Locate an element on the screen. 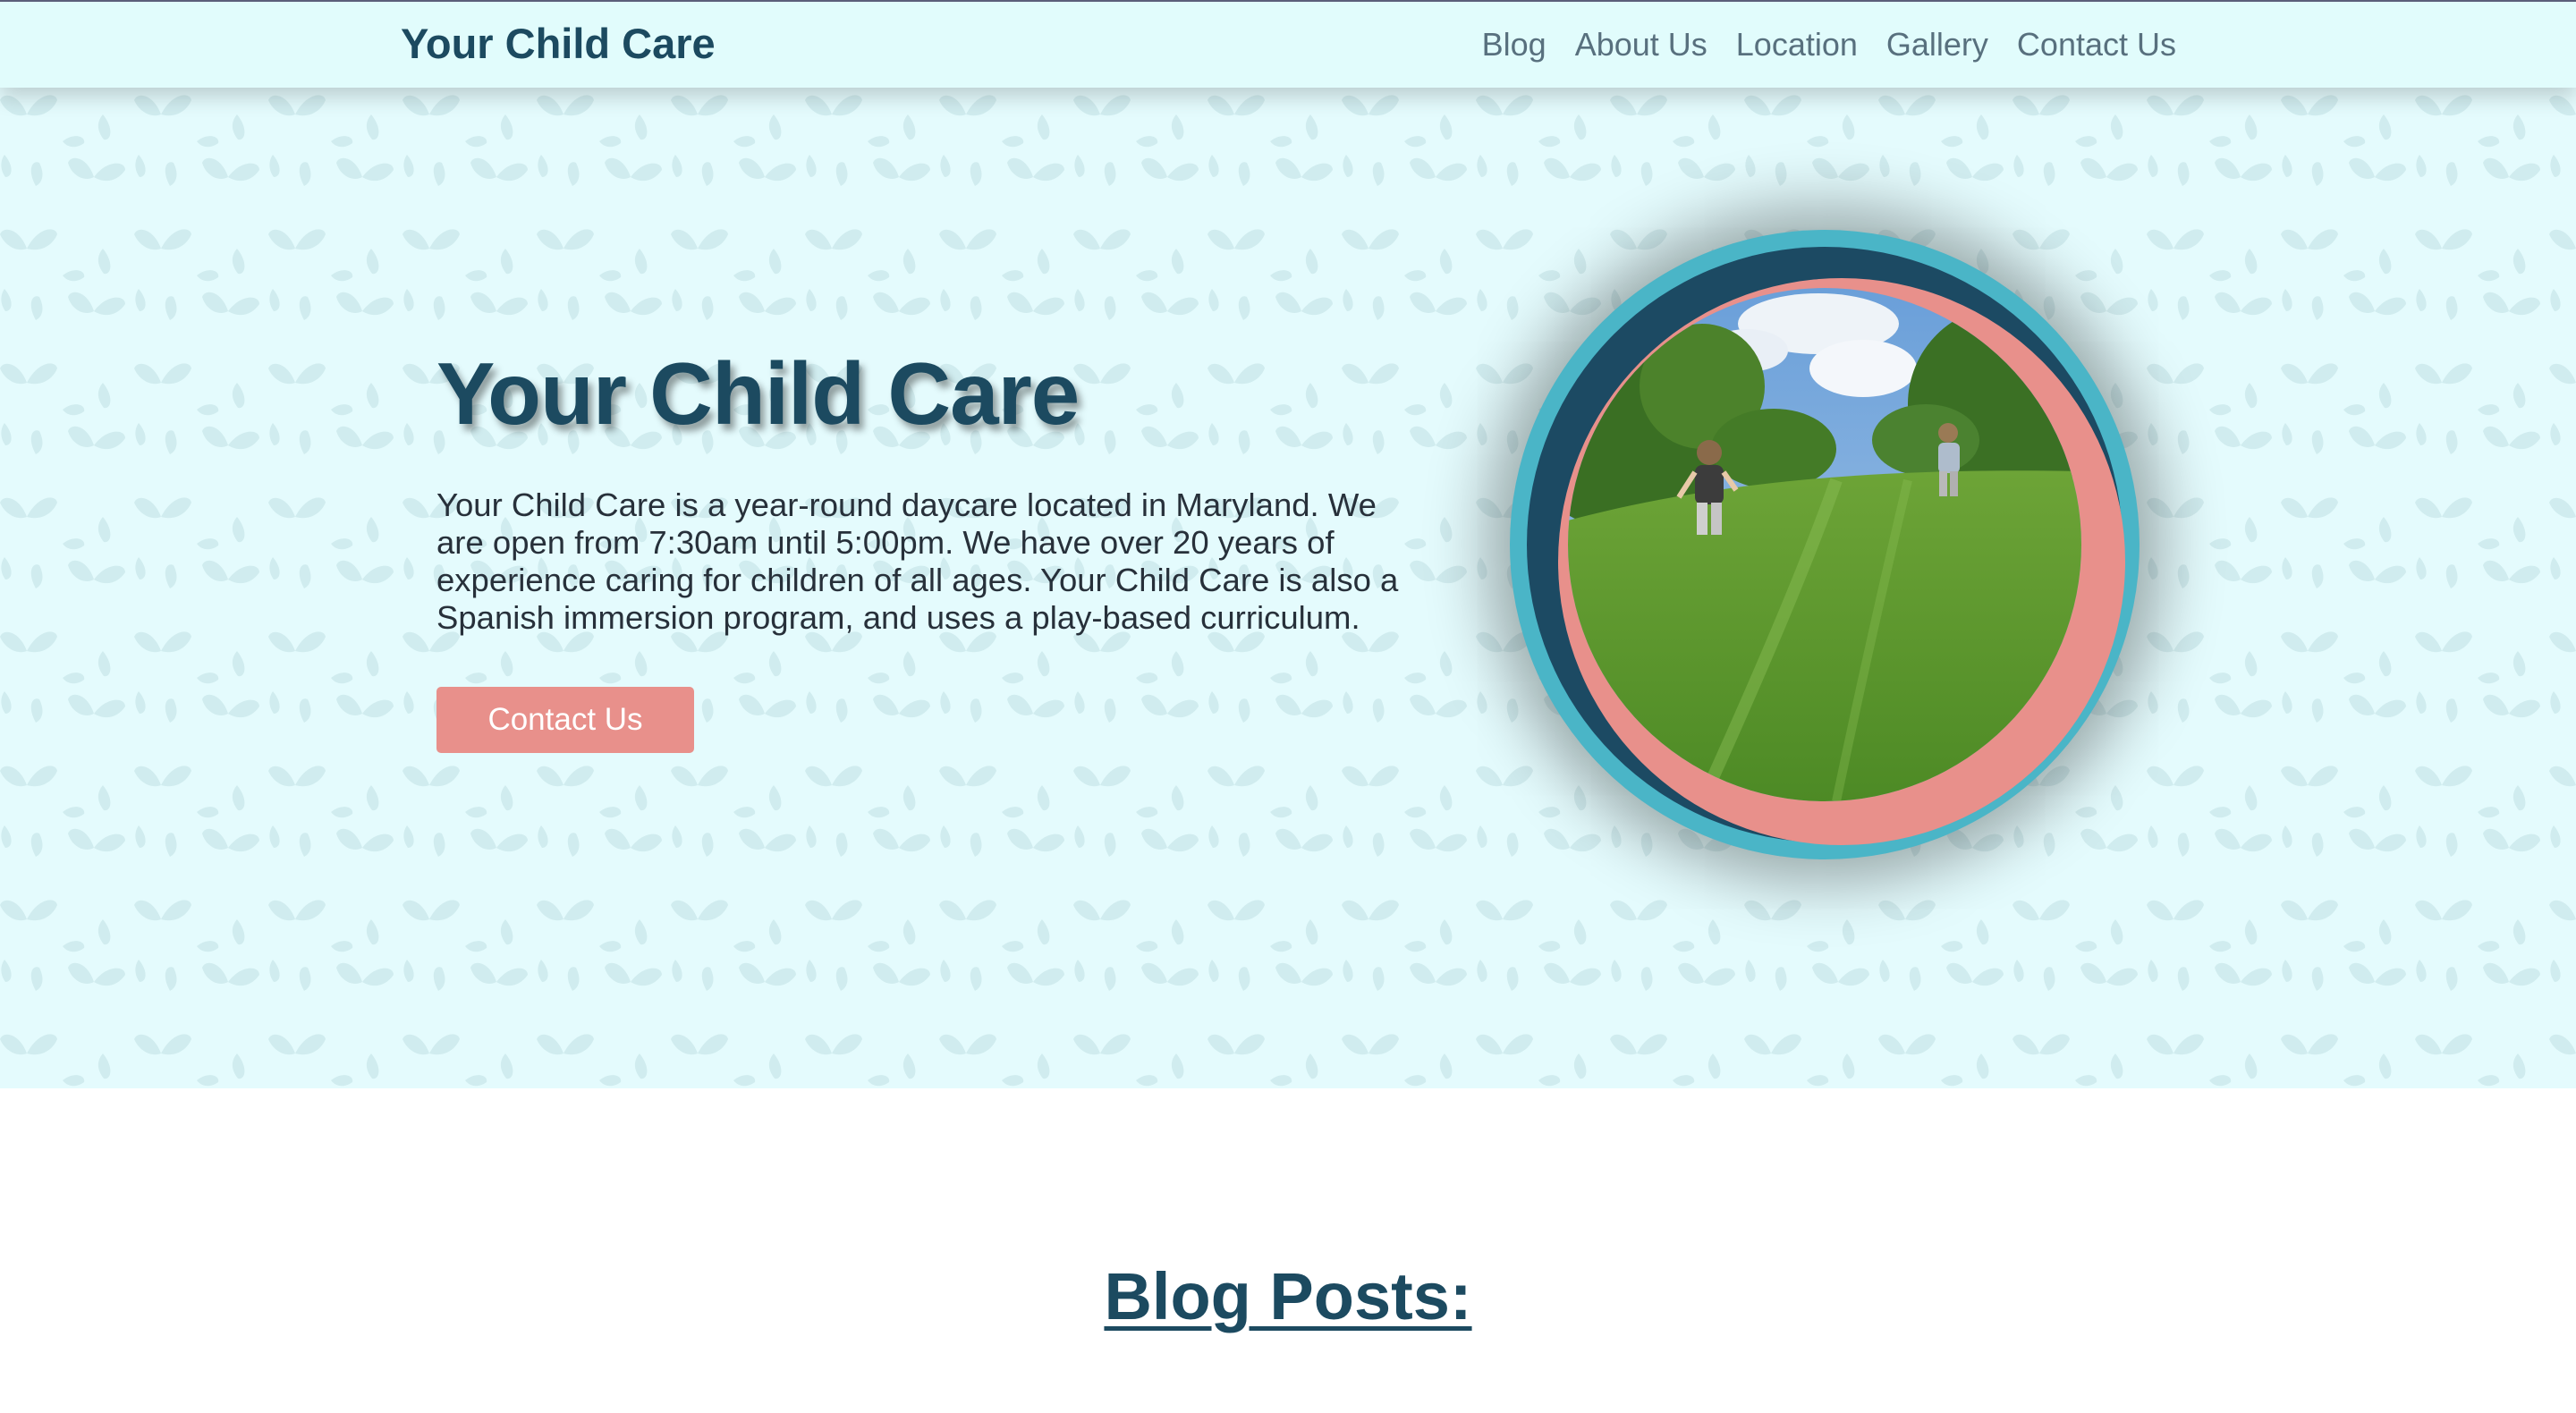 This screenshot has height=1413, width=2576. nav-link-blog: Blog is located at coordinates (1514, 44).